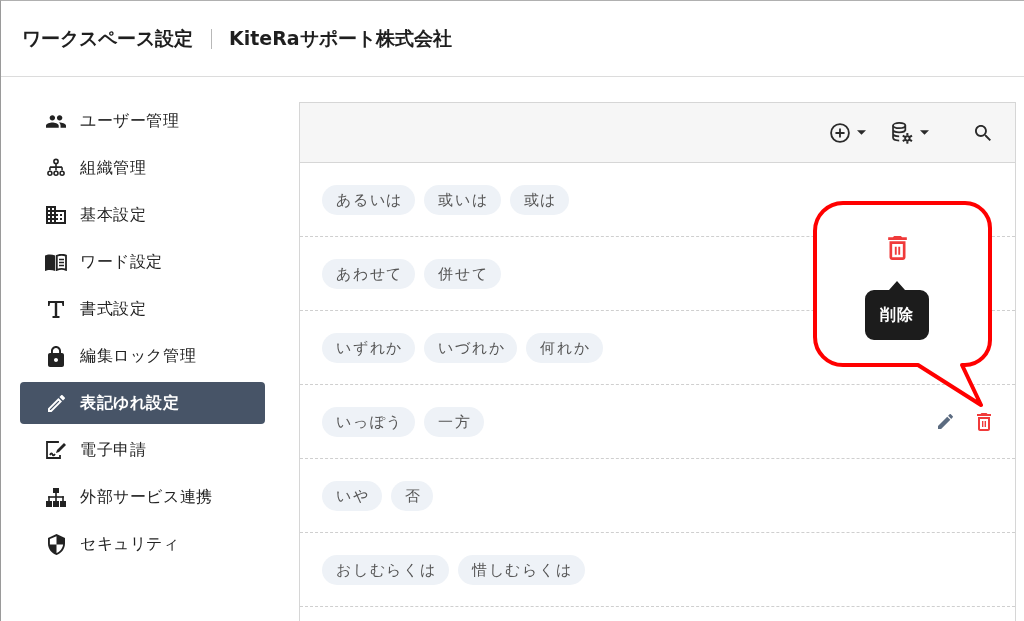 Image resolution: width=1024 pixels, height=621 pixels. I want to click on sidebar-item: セキュリティ, so click(142, 544).